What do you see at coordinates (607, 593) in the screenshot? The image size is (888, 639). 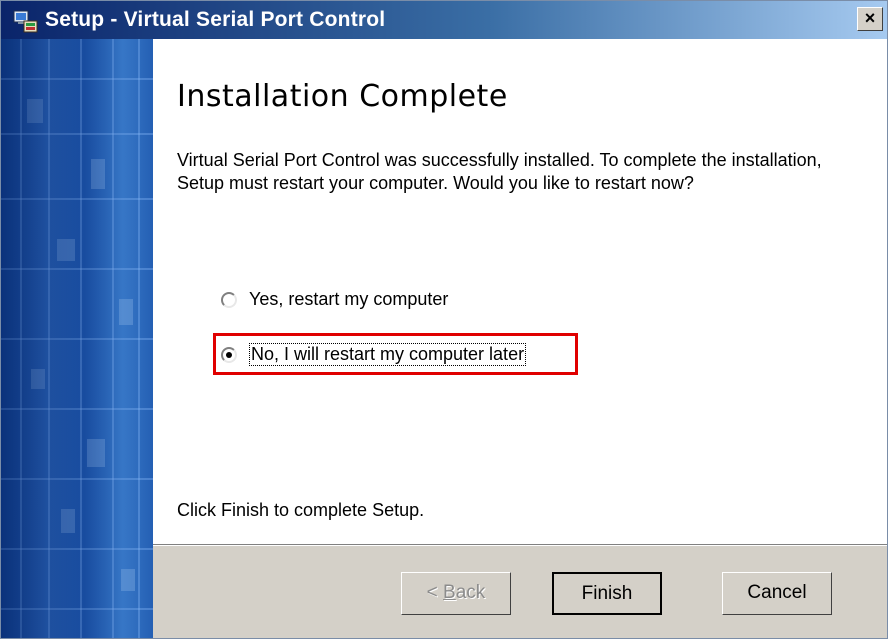 I see `finish-button: Finish` at bounding box center [607, 593].